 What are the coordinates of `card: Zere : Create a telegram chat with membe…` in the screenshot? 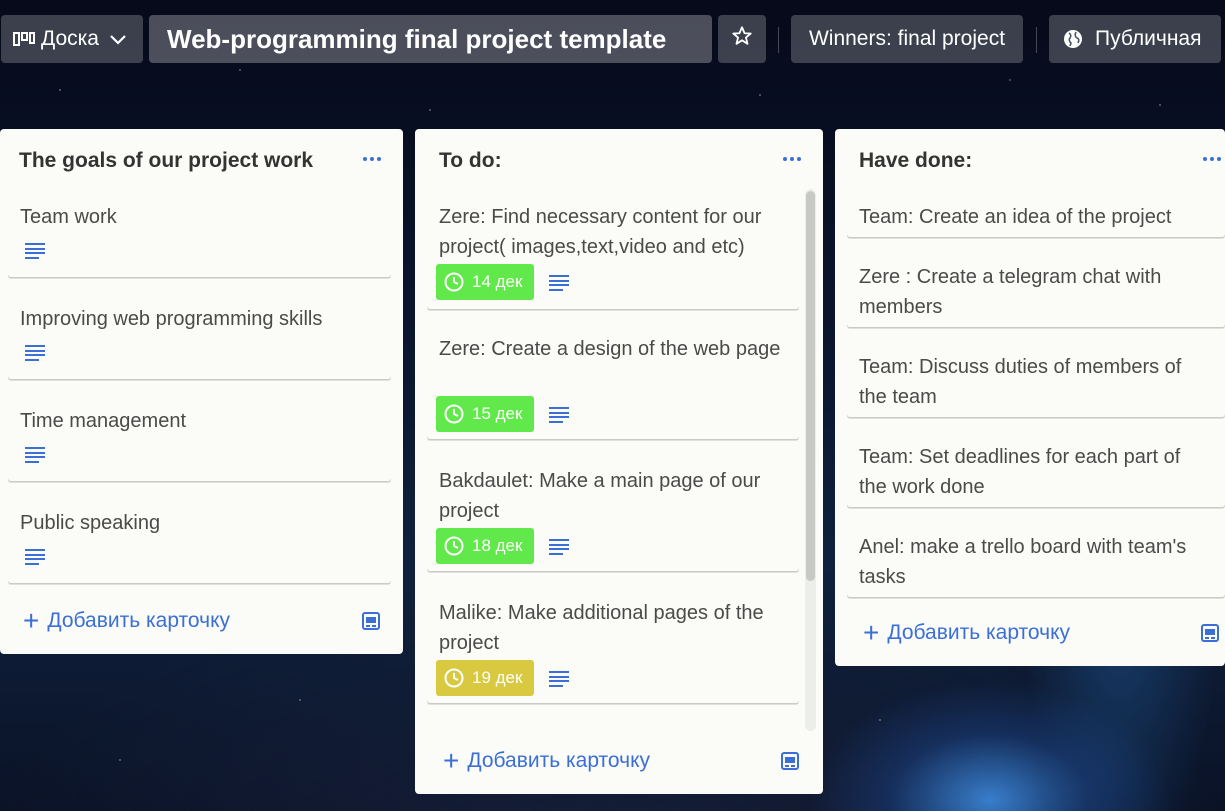 It's located at (1036, 289).